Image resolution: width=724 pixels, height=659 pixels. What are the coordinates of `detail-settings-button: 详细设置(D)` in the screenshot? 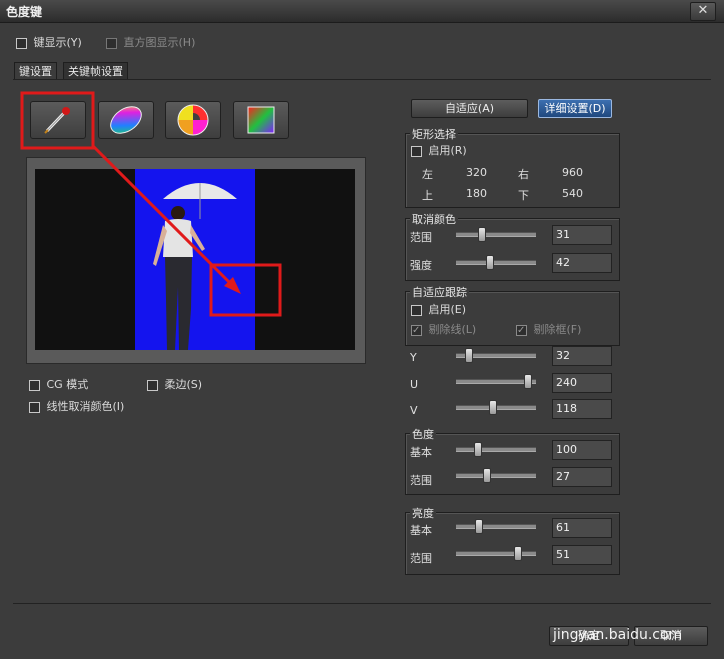 It's located at (575, 108).